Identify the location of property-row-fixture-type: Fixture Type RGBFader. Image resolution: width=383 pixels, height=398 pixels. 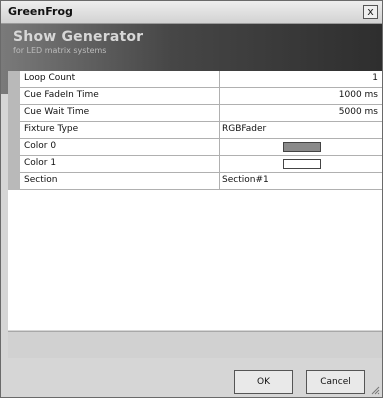
(195, 130).